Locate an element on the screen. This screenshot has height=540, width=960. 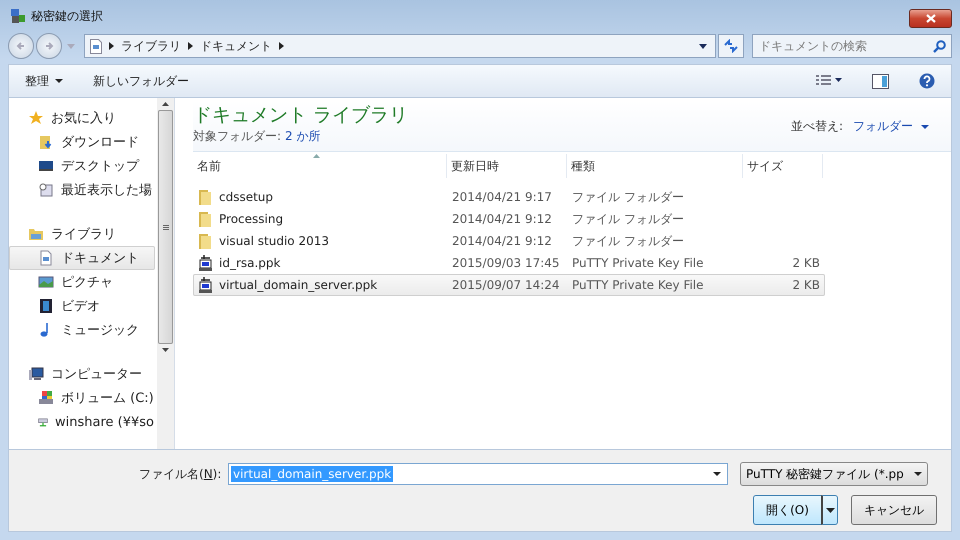
cancel-button: キャンセル is located at coordinates (894, 510).